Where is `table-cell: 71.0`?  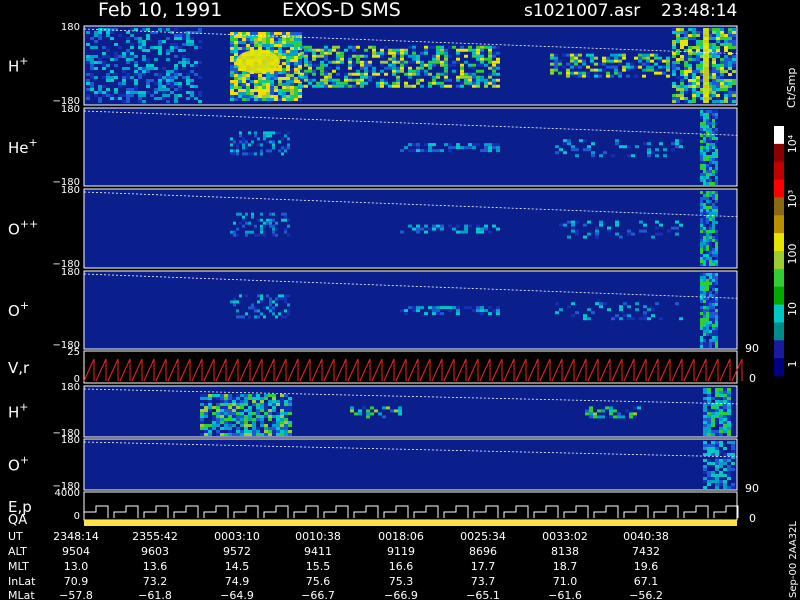 table-cell: 71.0 is located at coordinates (565, 581).